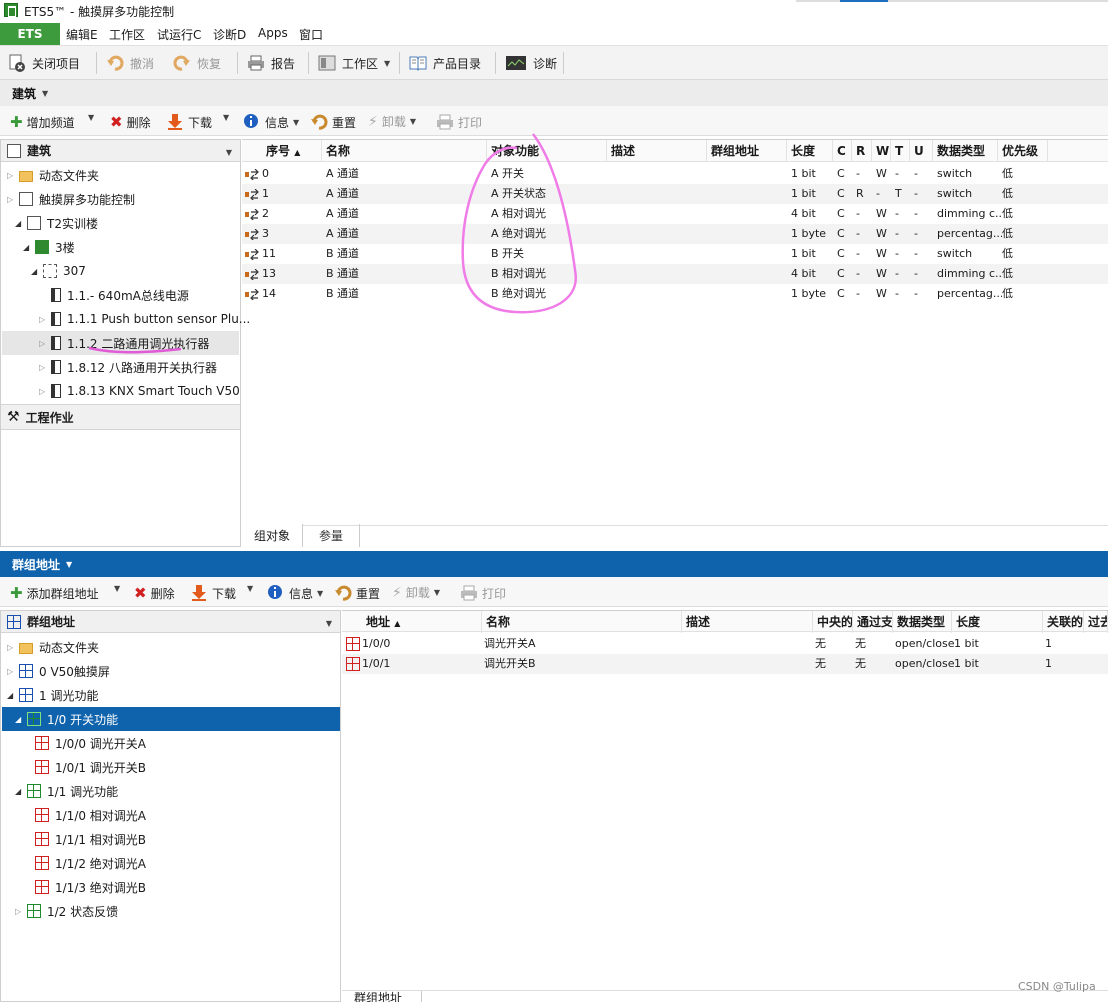 The image size is (1108, 1002). Describe the element at coordinates (881, 233) in the screenshot. I see `table-cell: W` at that location.